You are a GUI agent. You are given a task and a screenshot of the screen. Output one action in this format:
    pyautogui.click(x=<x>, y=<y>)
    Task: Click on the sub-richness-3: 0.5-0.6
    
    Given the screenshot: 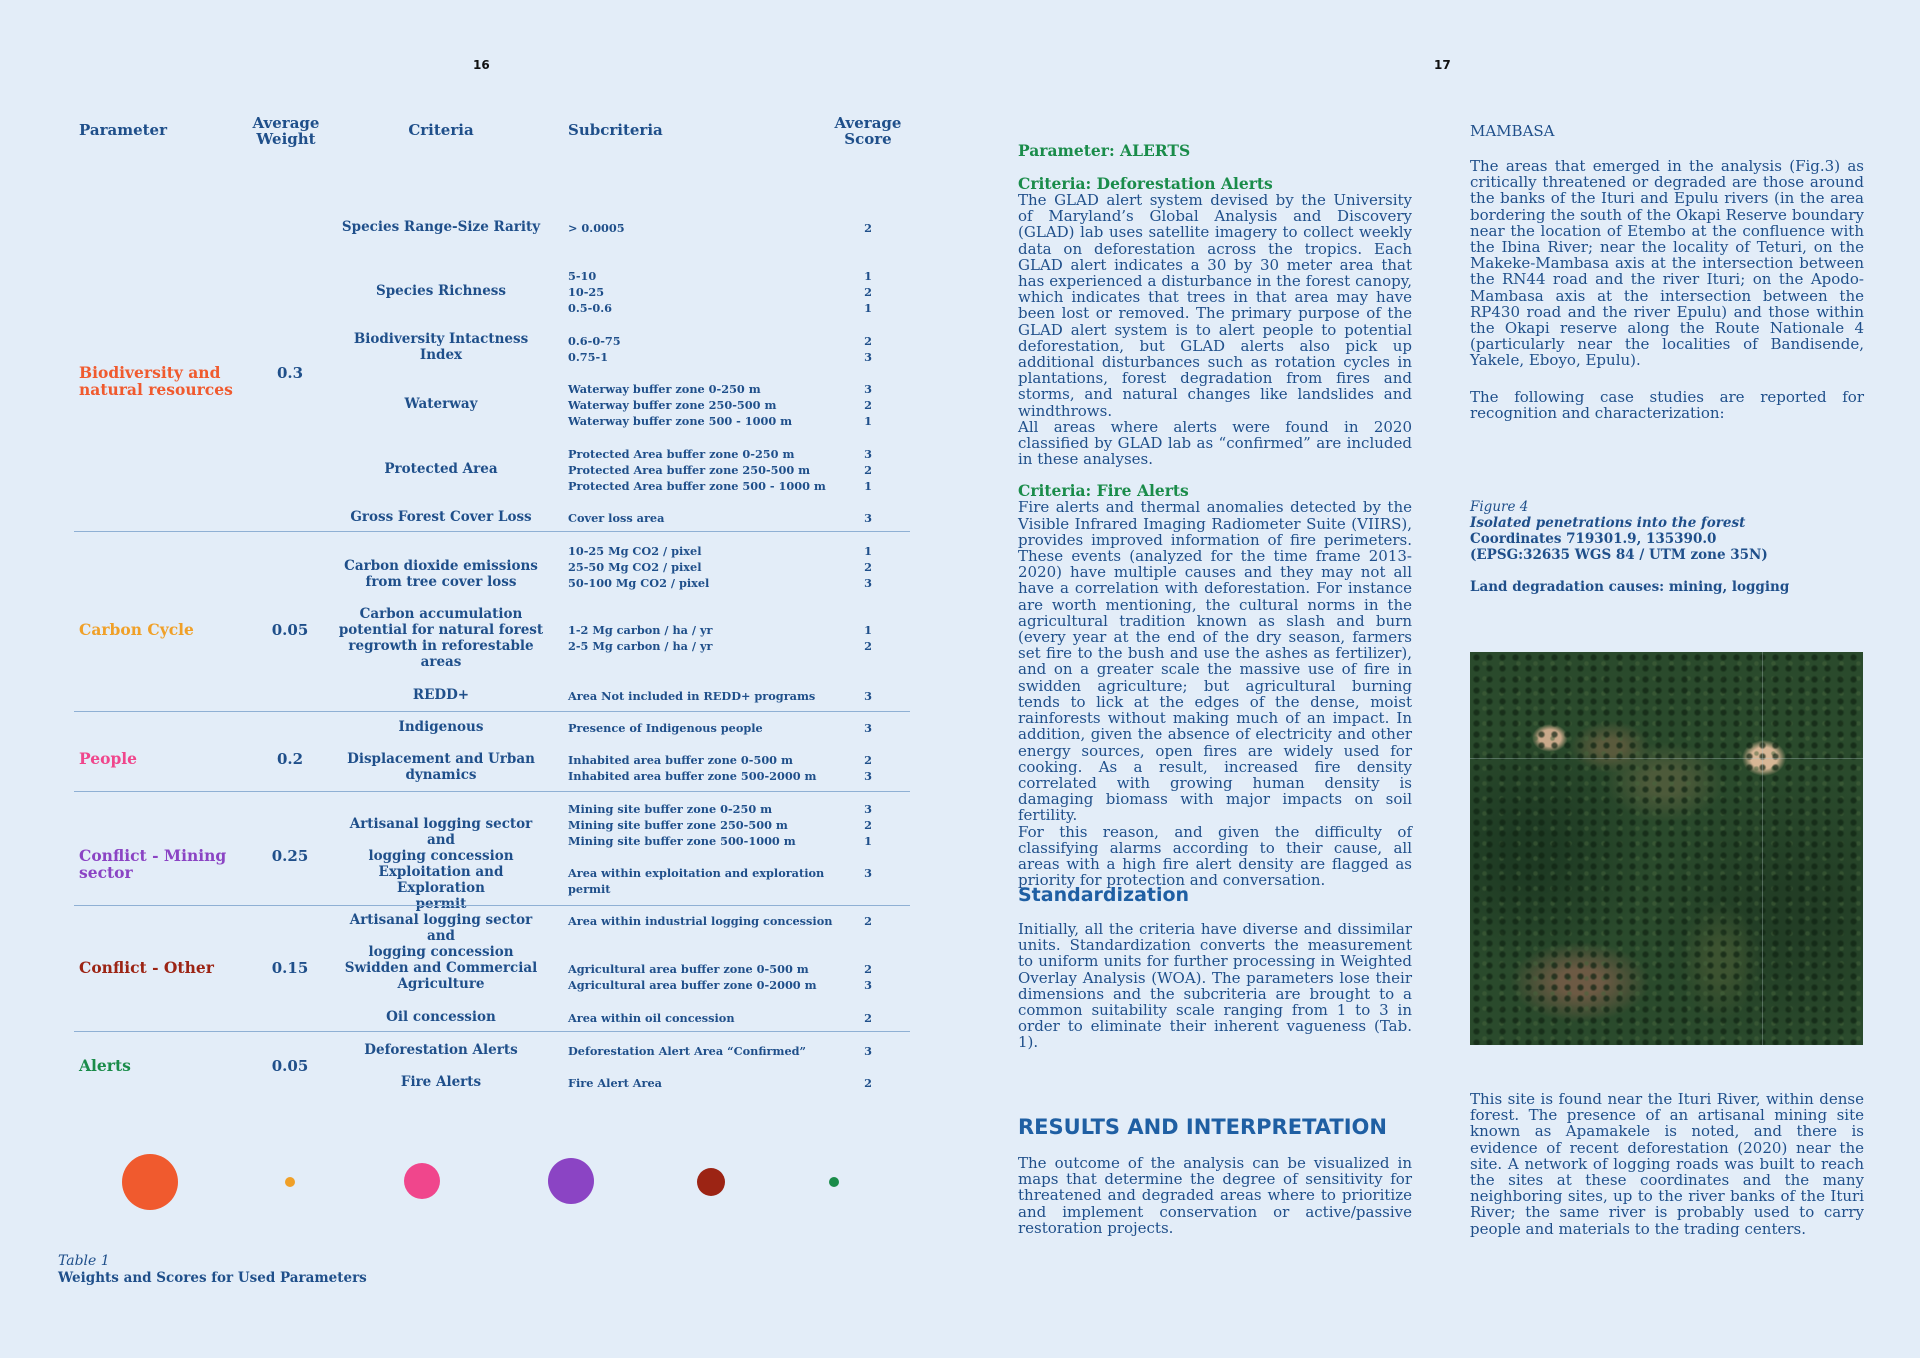 What is the action you would take?
    pyautogui.click(x=590, y=308)
    